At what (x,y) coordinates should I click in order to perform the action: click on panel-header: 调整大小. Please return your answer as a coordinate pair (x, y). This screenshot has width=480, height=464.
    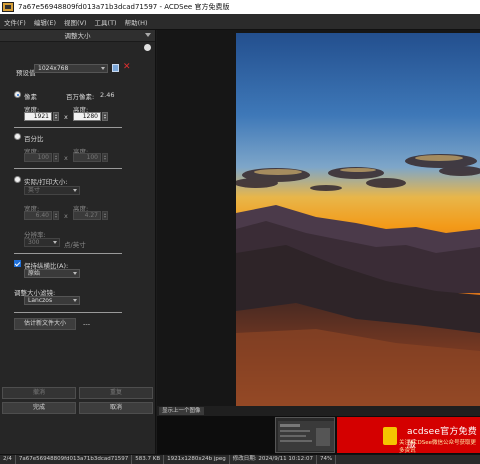
    Looking at the image, I should click on (77, 36).